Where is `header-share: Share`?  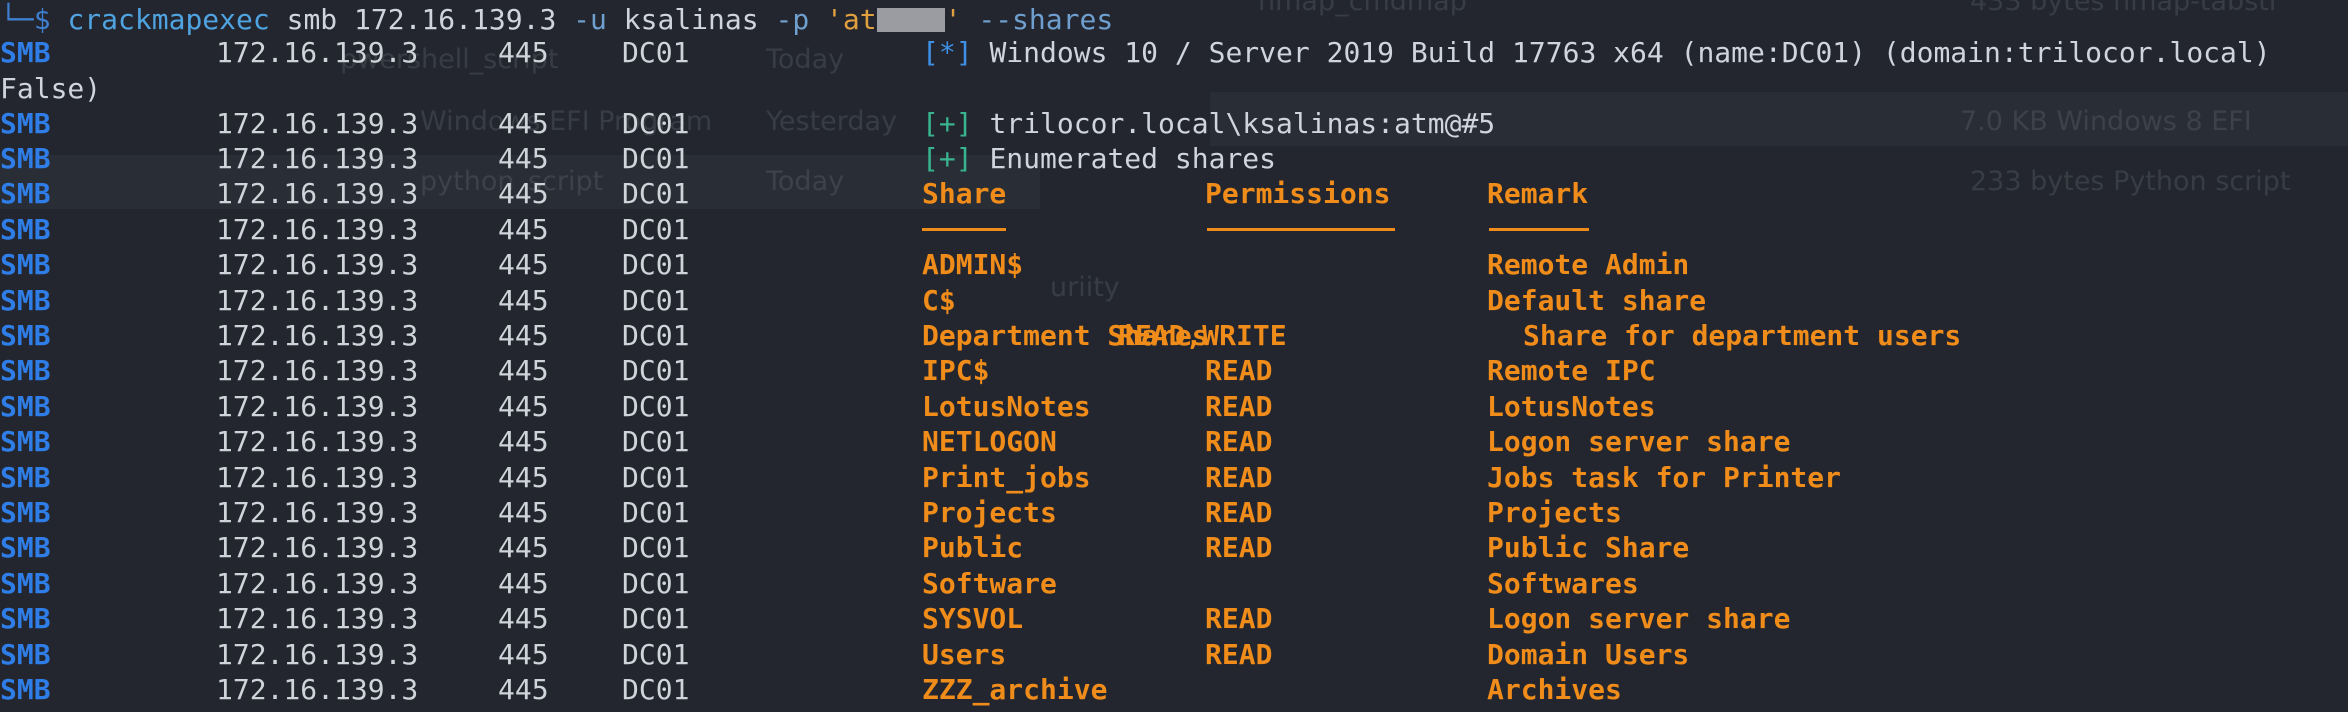 header-share: Share is located at coordinates (964, 193).